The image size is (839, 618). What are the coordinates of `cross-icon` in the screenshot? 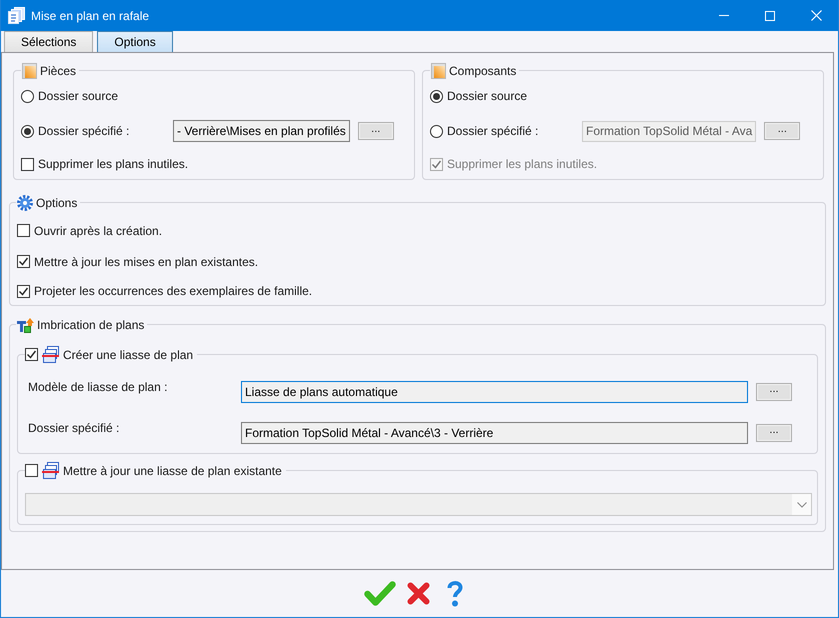 It's located at (418, 593).